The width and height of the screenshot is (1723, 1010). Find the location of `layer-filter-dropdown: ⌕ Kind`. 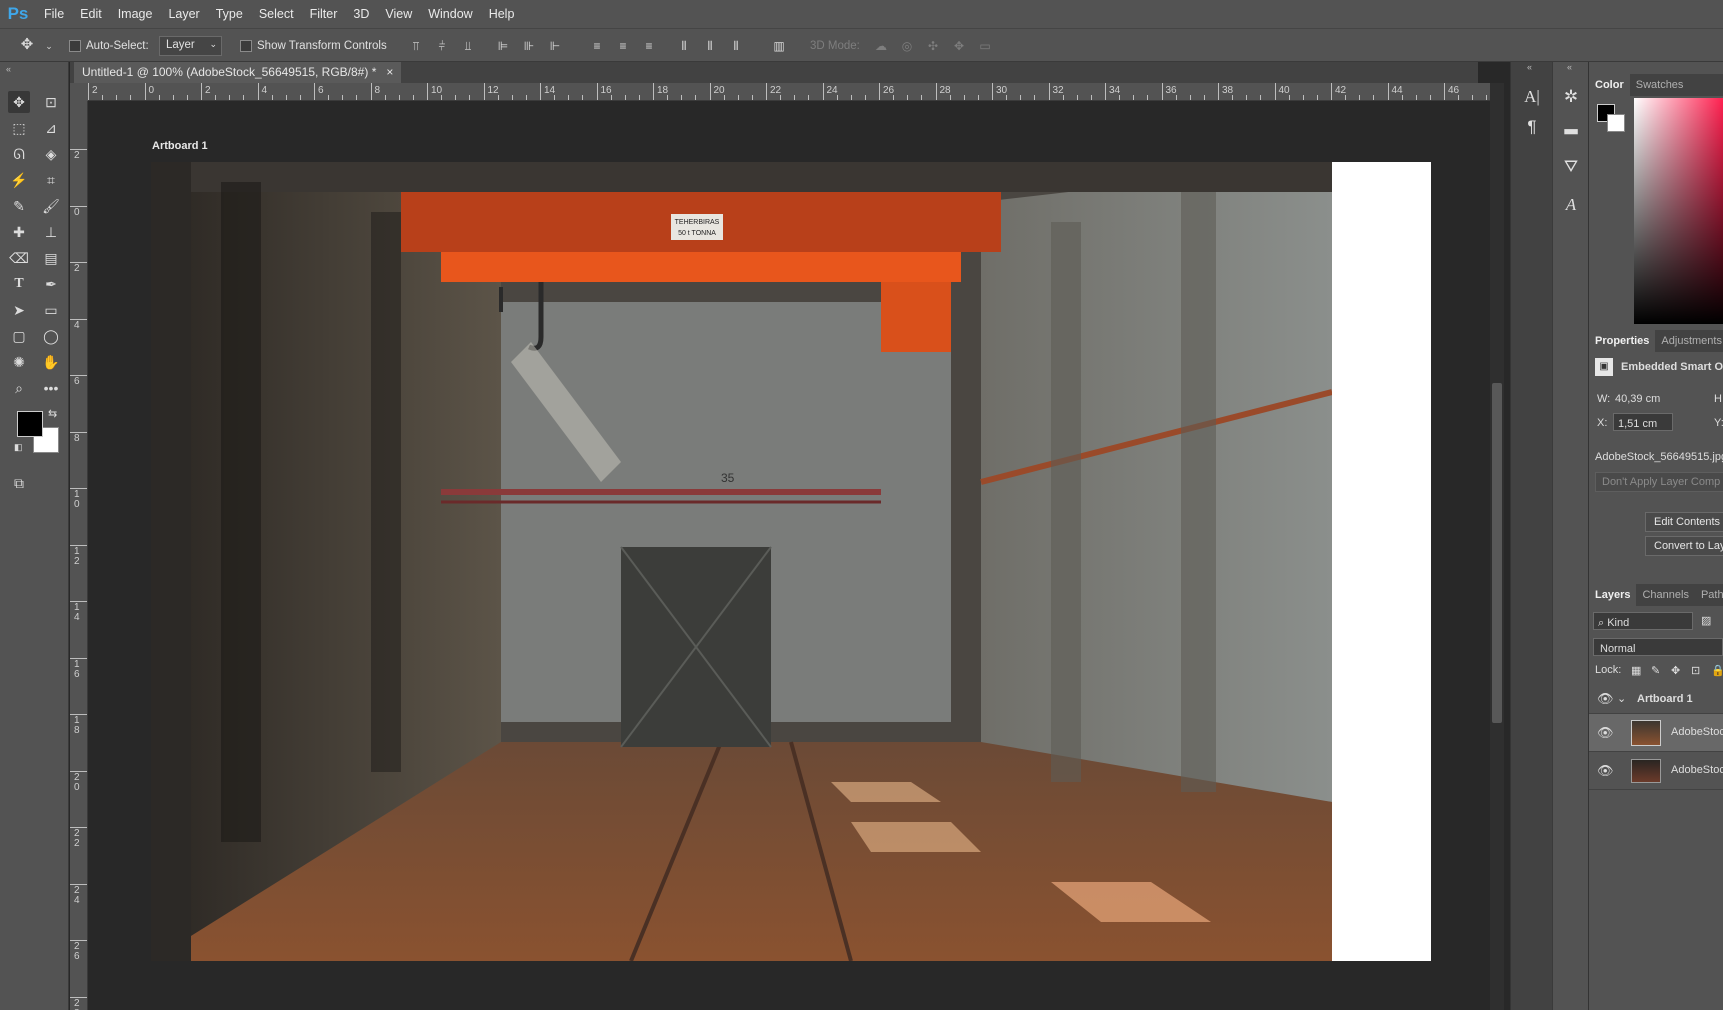

layer-filter-dropdown: ⌕ Kind is located at coordinates (1643, 621).